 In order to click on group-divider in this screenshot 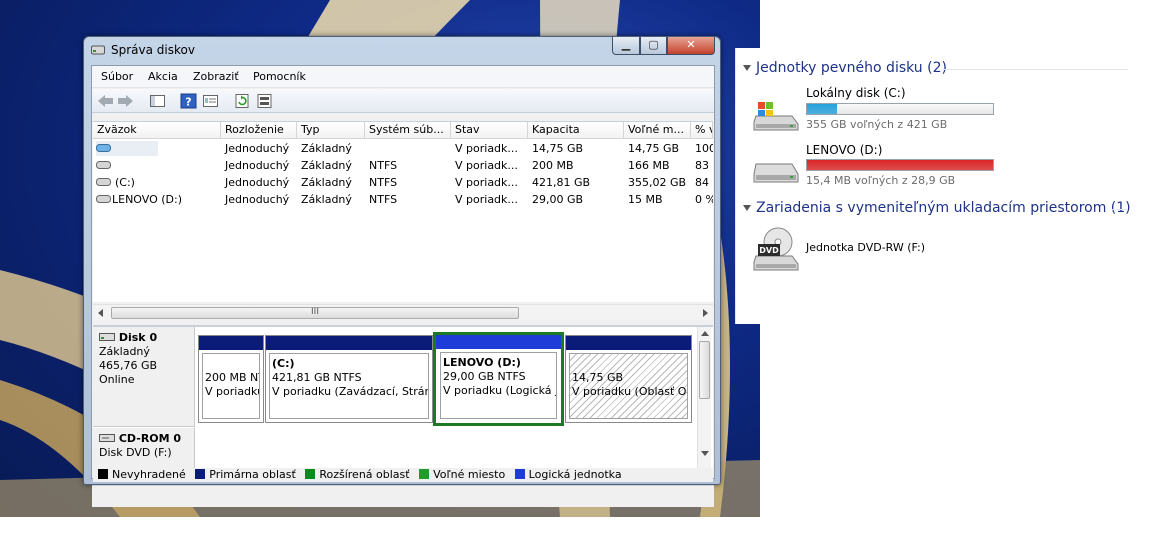, I will do `click(1120, 209)`.